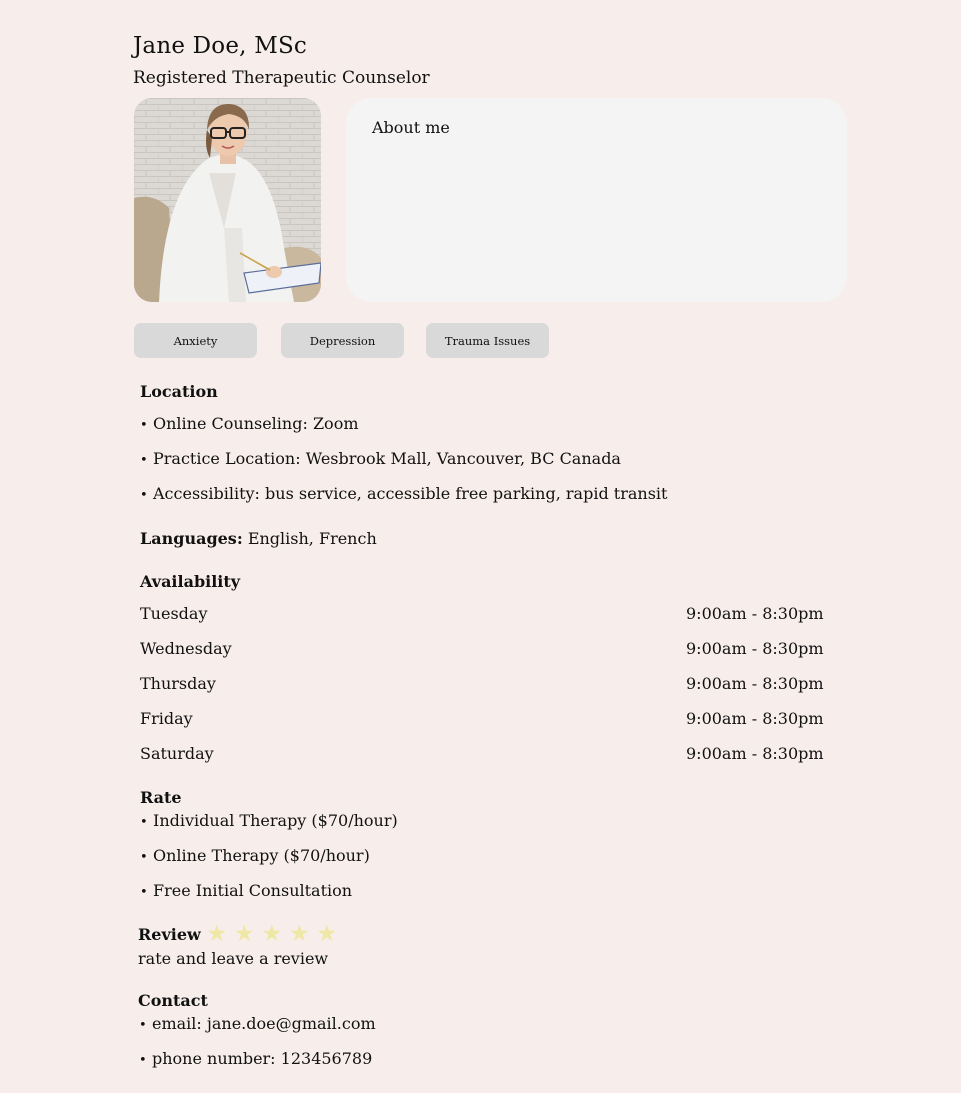 This screenshot has width=961, height=1093. Describe the element at coordinates (220, 46) in the screenshot. I see `counselor-name: Jane Doe, MSc` at that location.